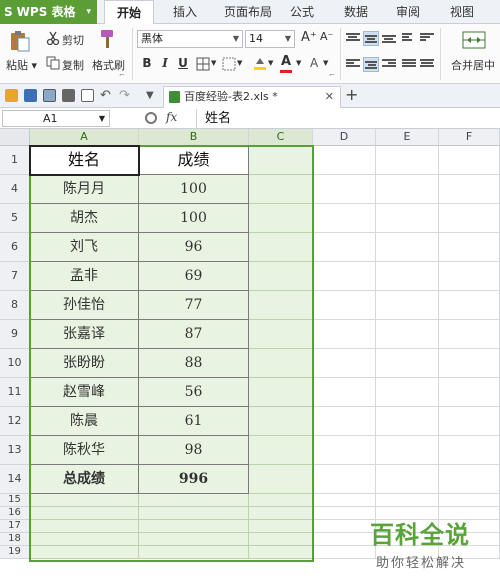  Describe the element at coordinates (15, 421) in the screenshot. I see `row-header-12: 12` at that location.